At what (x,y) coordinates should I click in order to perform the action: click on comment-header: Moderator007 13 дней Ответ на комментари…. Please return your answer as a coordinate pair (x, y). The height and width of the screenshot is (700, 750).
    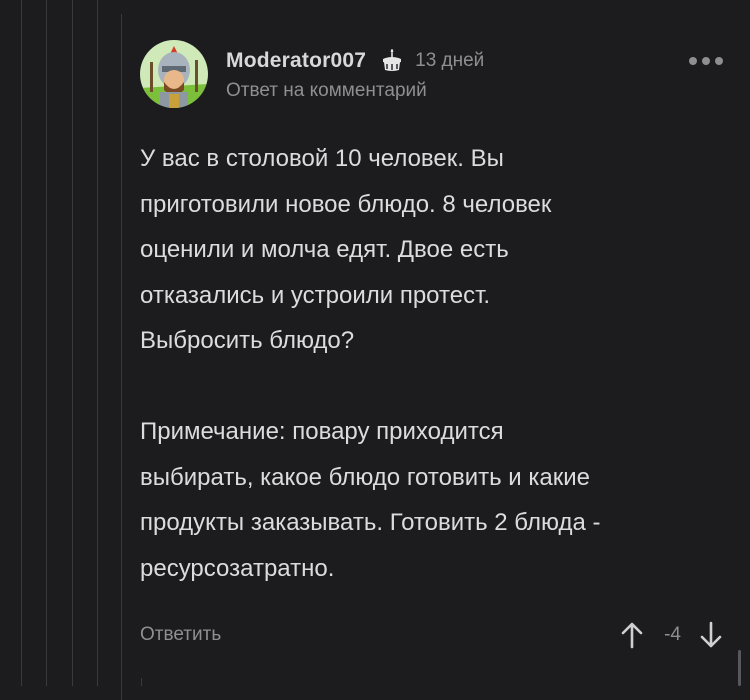
    Looking at the image, I should click on (432, 76).